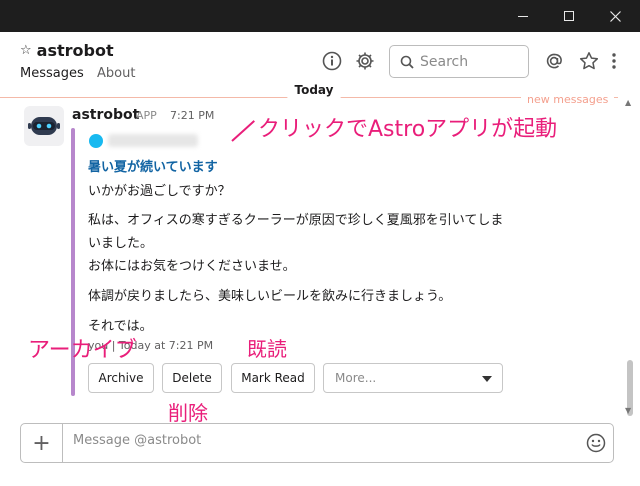 Image resolution: width=640 pixels, height=486 pixels. I want to click on info-icon, so click(332, 61).